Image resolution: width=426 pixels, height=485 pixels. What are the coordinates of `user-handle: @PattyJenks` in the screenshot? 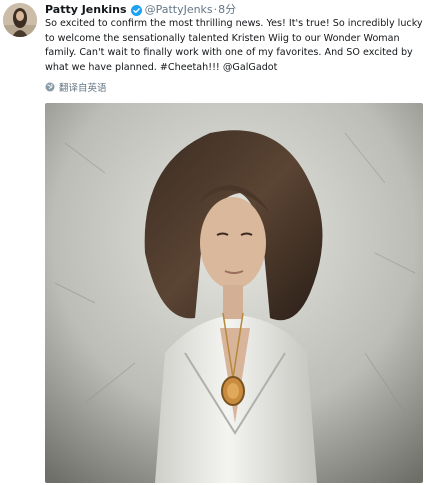 It's located at (179, 10).